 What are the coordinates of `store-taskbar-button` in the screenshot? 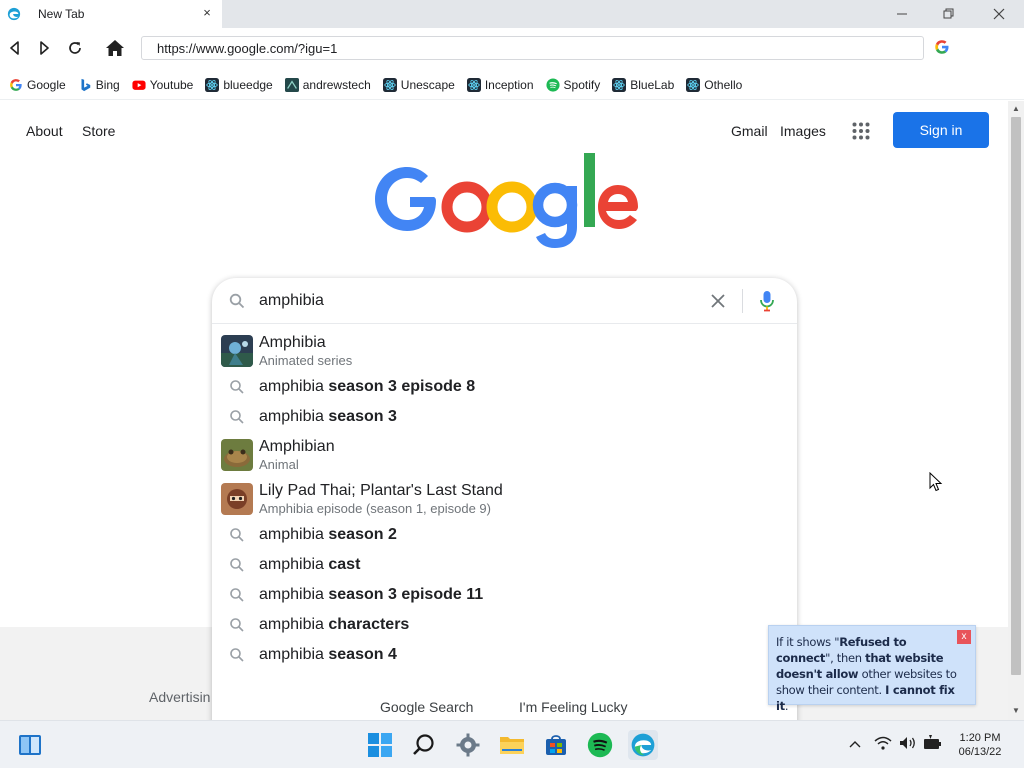 It's located at (556, 745).